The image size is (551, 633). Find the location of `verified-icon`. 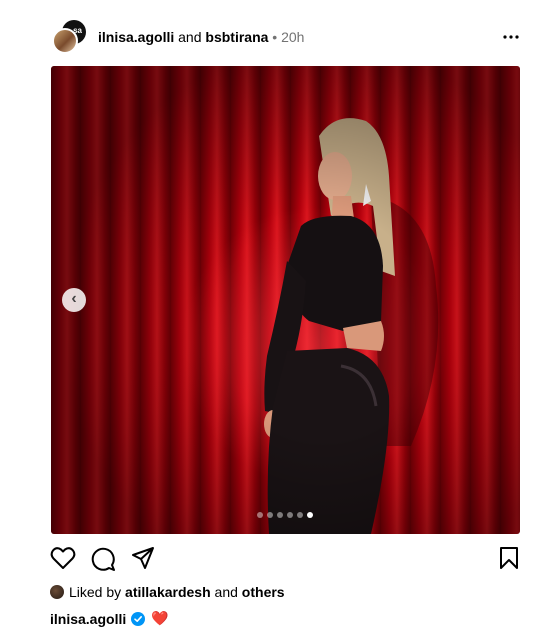

verified-icon is located at coordinates (138, 618).